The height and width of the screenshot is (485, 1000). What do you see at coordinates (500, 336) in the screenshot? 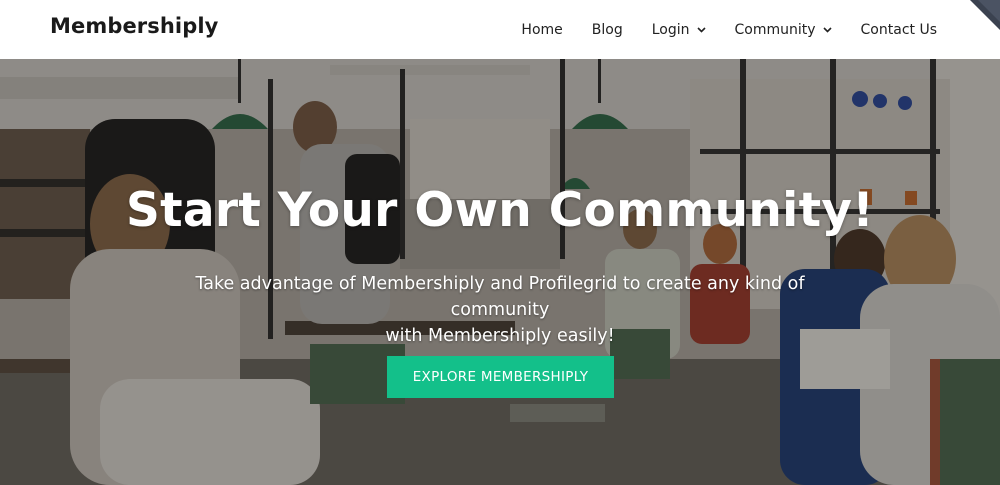
I see `hero-subtitle-line2: with Membershiply easily!` at bounding box center [500, 336].